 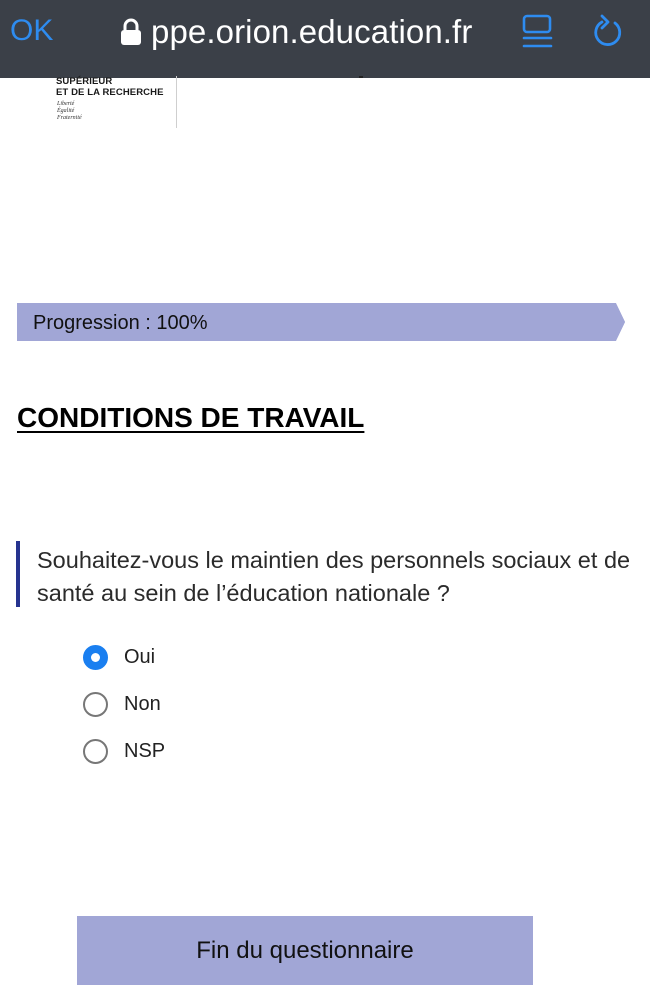 I want to click on radio-dot-icon, so click(x=95, y=657).